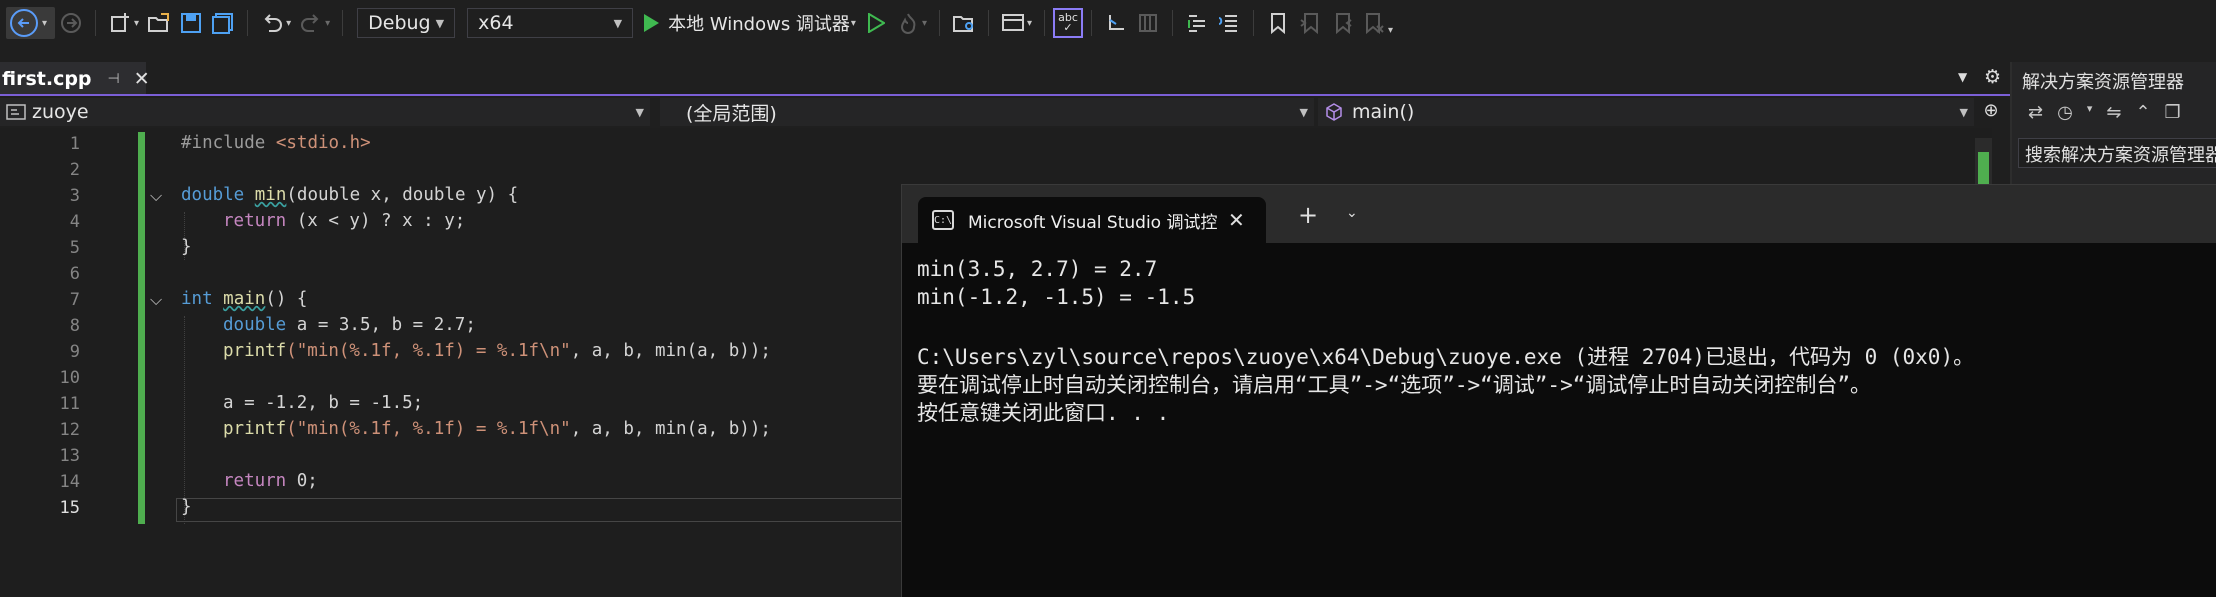  Describe the element at coordinates (325, 112) in the screenshot. I see `project-select: zuoye ▼` at that location.